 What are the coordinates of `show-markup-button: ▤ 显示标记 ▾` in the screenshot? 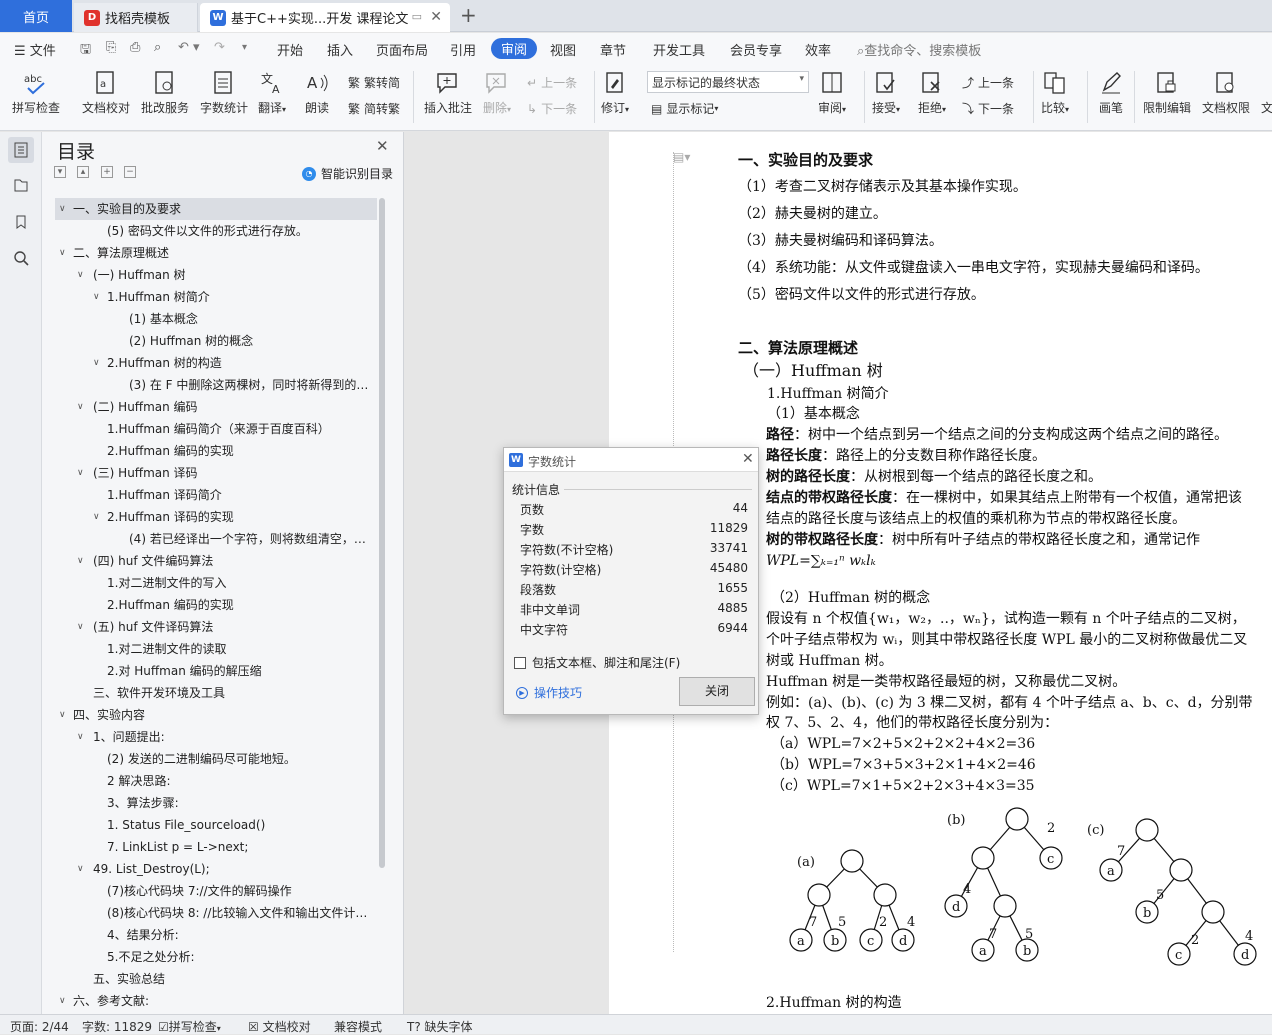 It's located at (684, 108).